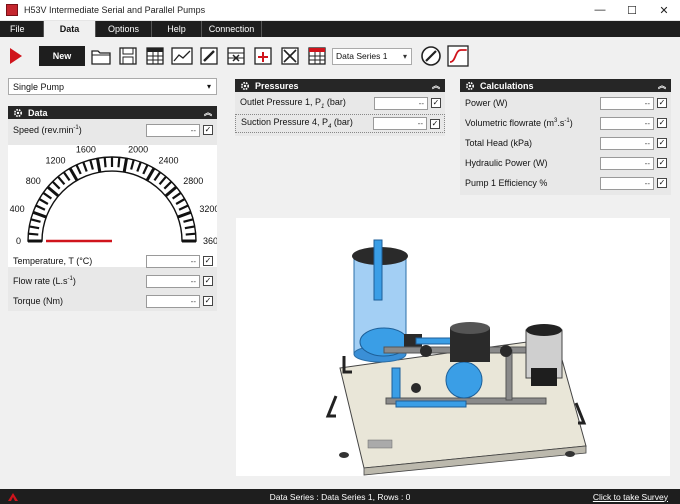  Describe the element at coordinates (47, 130) in the screenshot. I see `speed-label: Speed (rev.min-1)` at that location.